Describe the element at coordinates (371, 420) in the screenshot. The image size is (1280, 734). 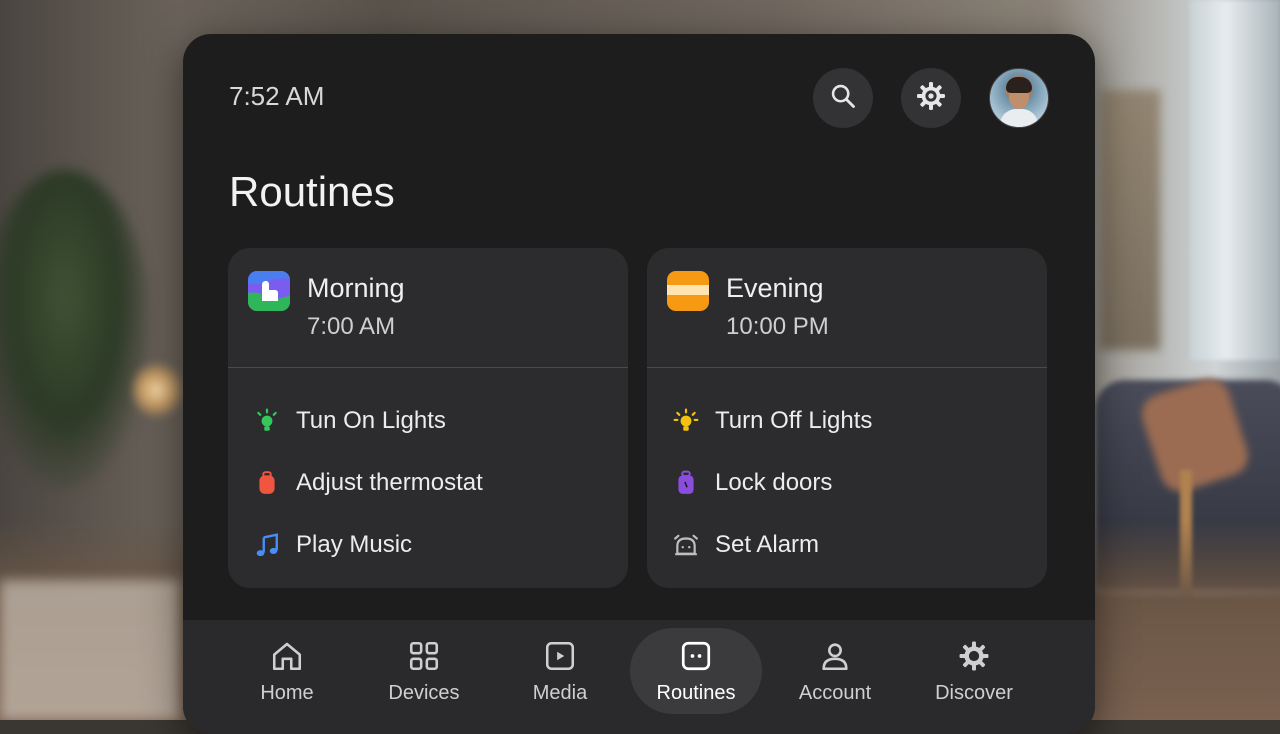
I see `action-label: Tun On Lights` at that location.